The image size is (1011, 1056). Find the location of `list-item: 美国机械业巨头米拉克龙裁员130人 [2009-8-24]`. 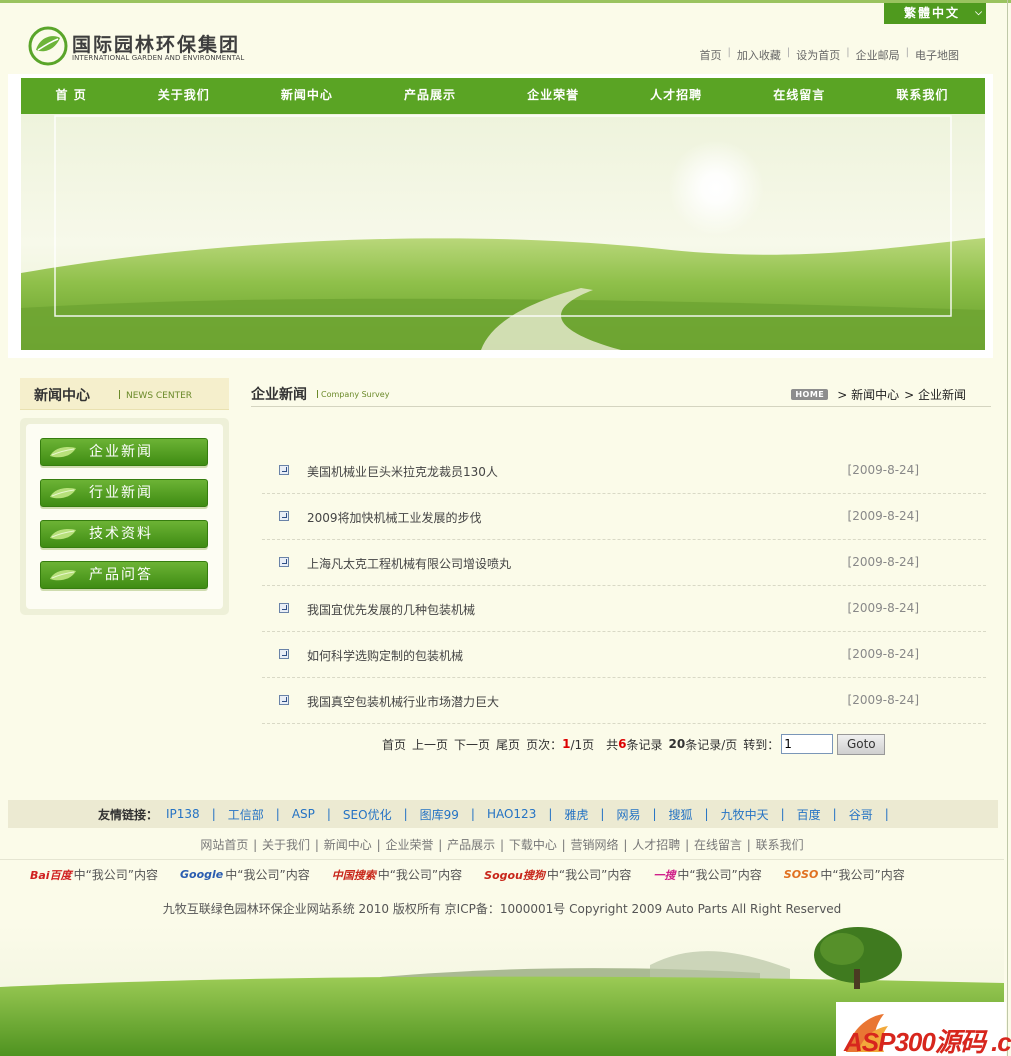

list-item: 美国机械业巨头米拉克龙裁员130人 [2009-8-24] is located at coordinates (624, 471).